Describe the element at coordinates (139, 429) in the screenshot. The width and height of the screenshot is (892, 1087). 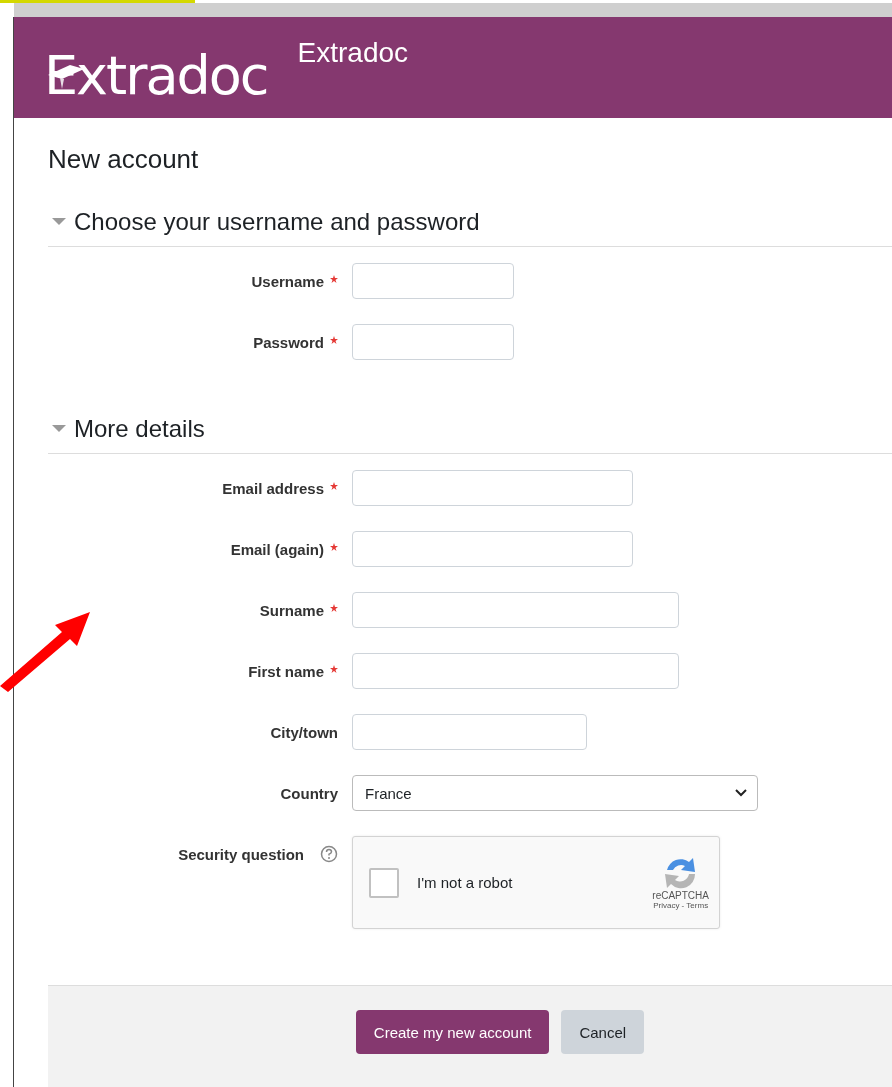
I see `section-title: More details` at that location.